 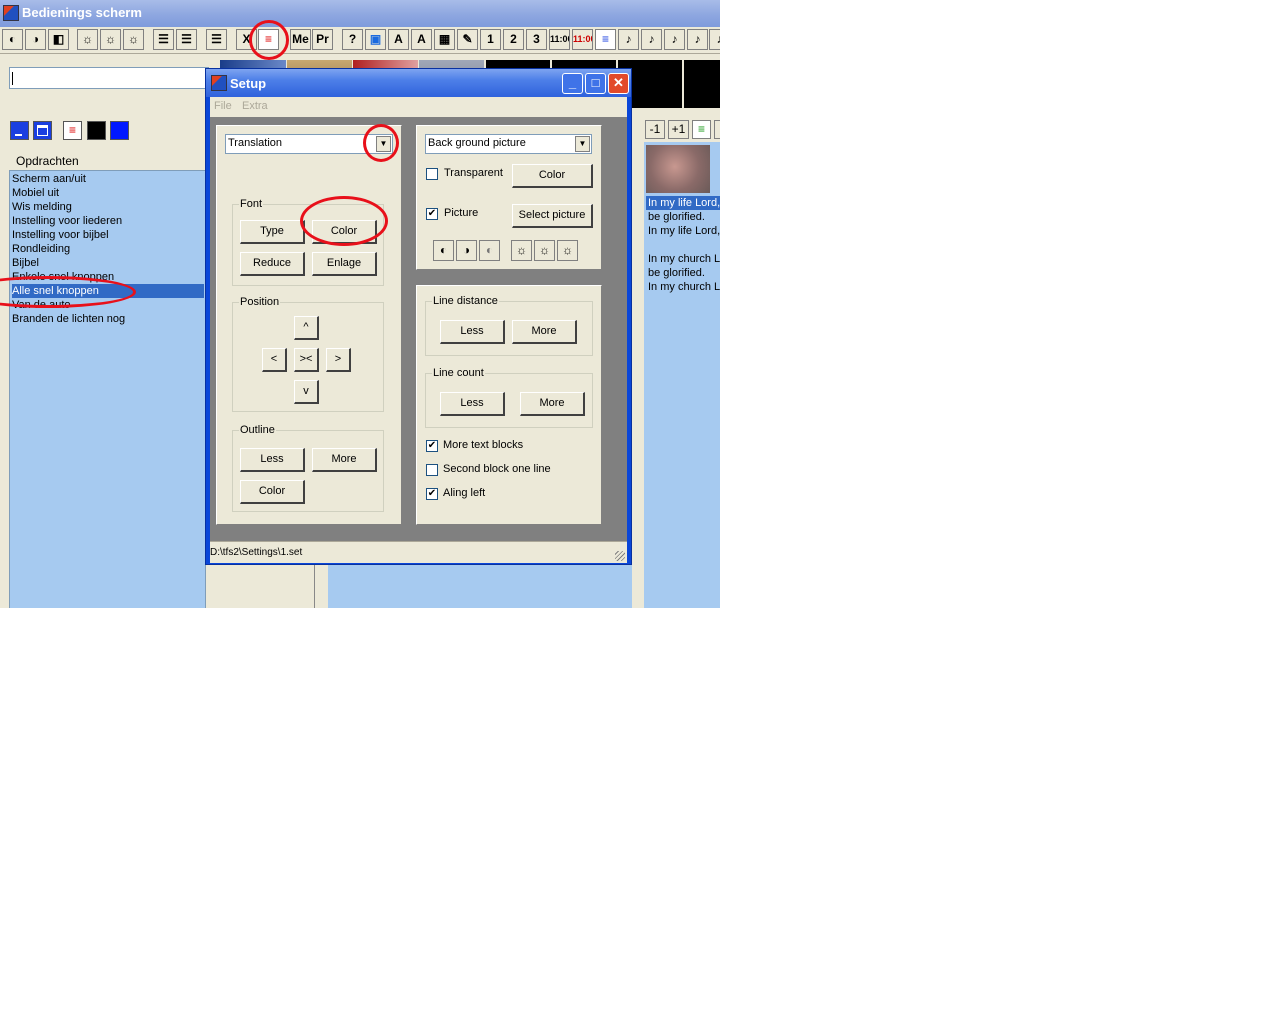 I want to click on position-group-label: Position, so click(x=260, y=302).